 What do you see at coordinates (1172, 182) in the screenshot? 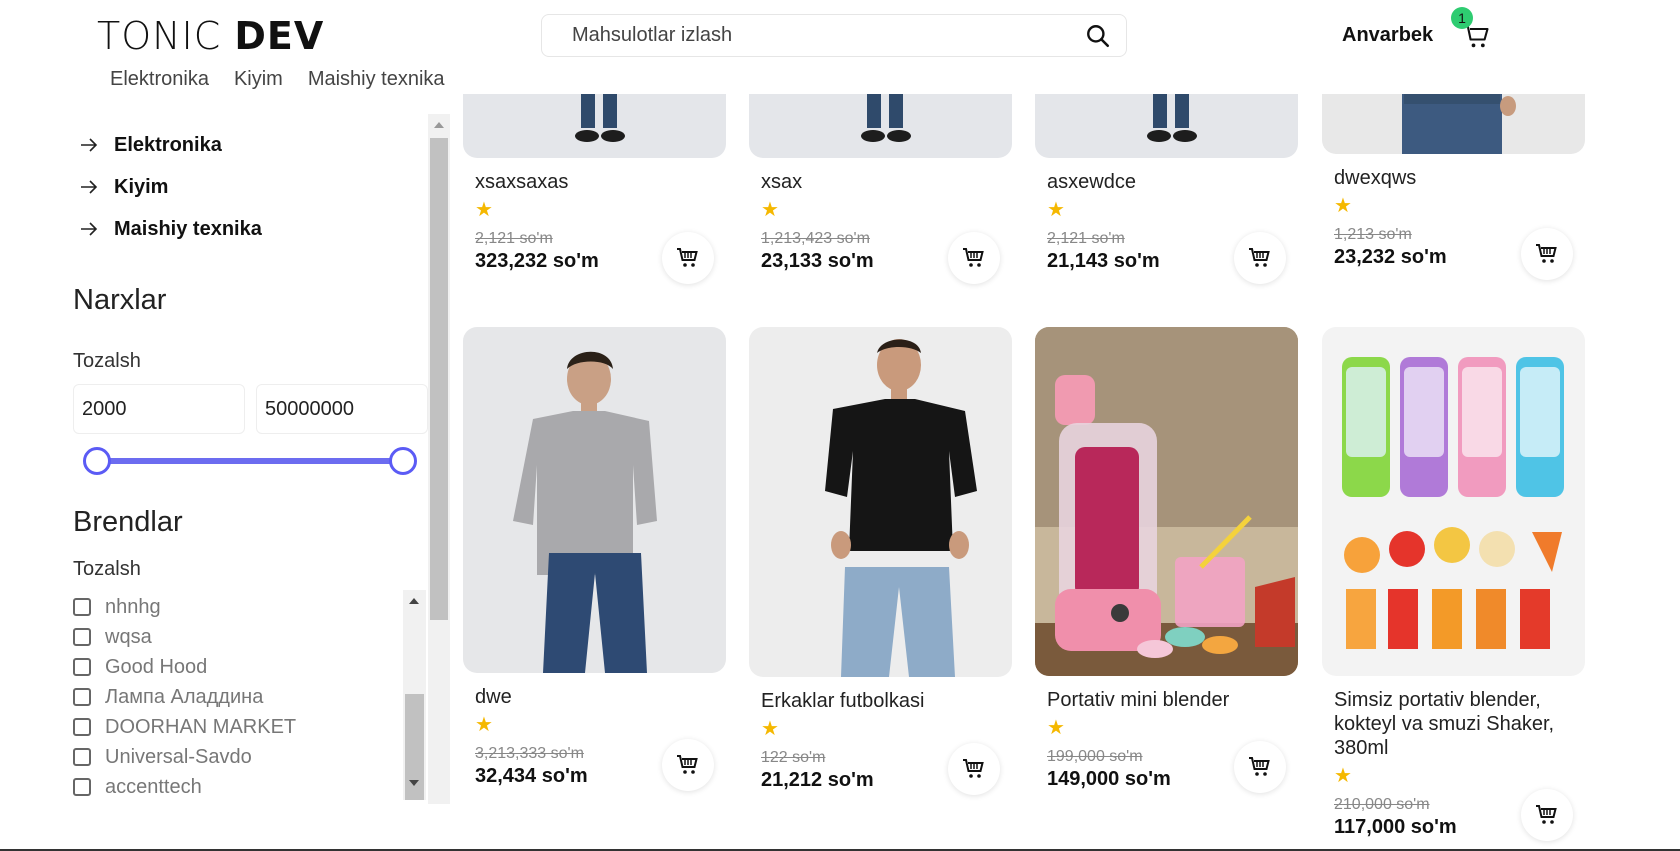
I see `product-name: asxewdce` at bounding box center [1172, 182].